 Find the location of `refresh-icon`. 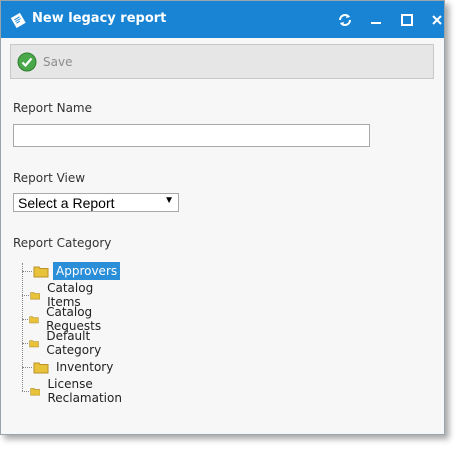

refresh-icon is located at coordinates (345, 20).